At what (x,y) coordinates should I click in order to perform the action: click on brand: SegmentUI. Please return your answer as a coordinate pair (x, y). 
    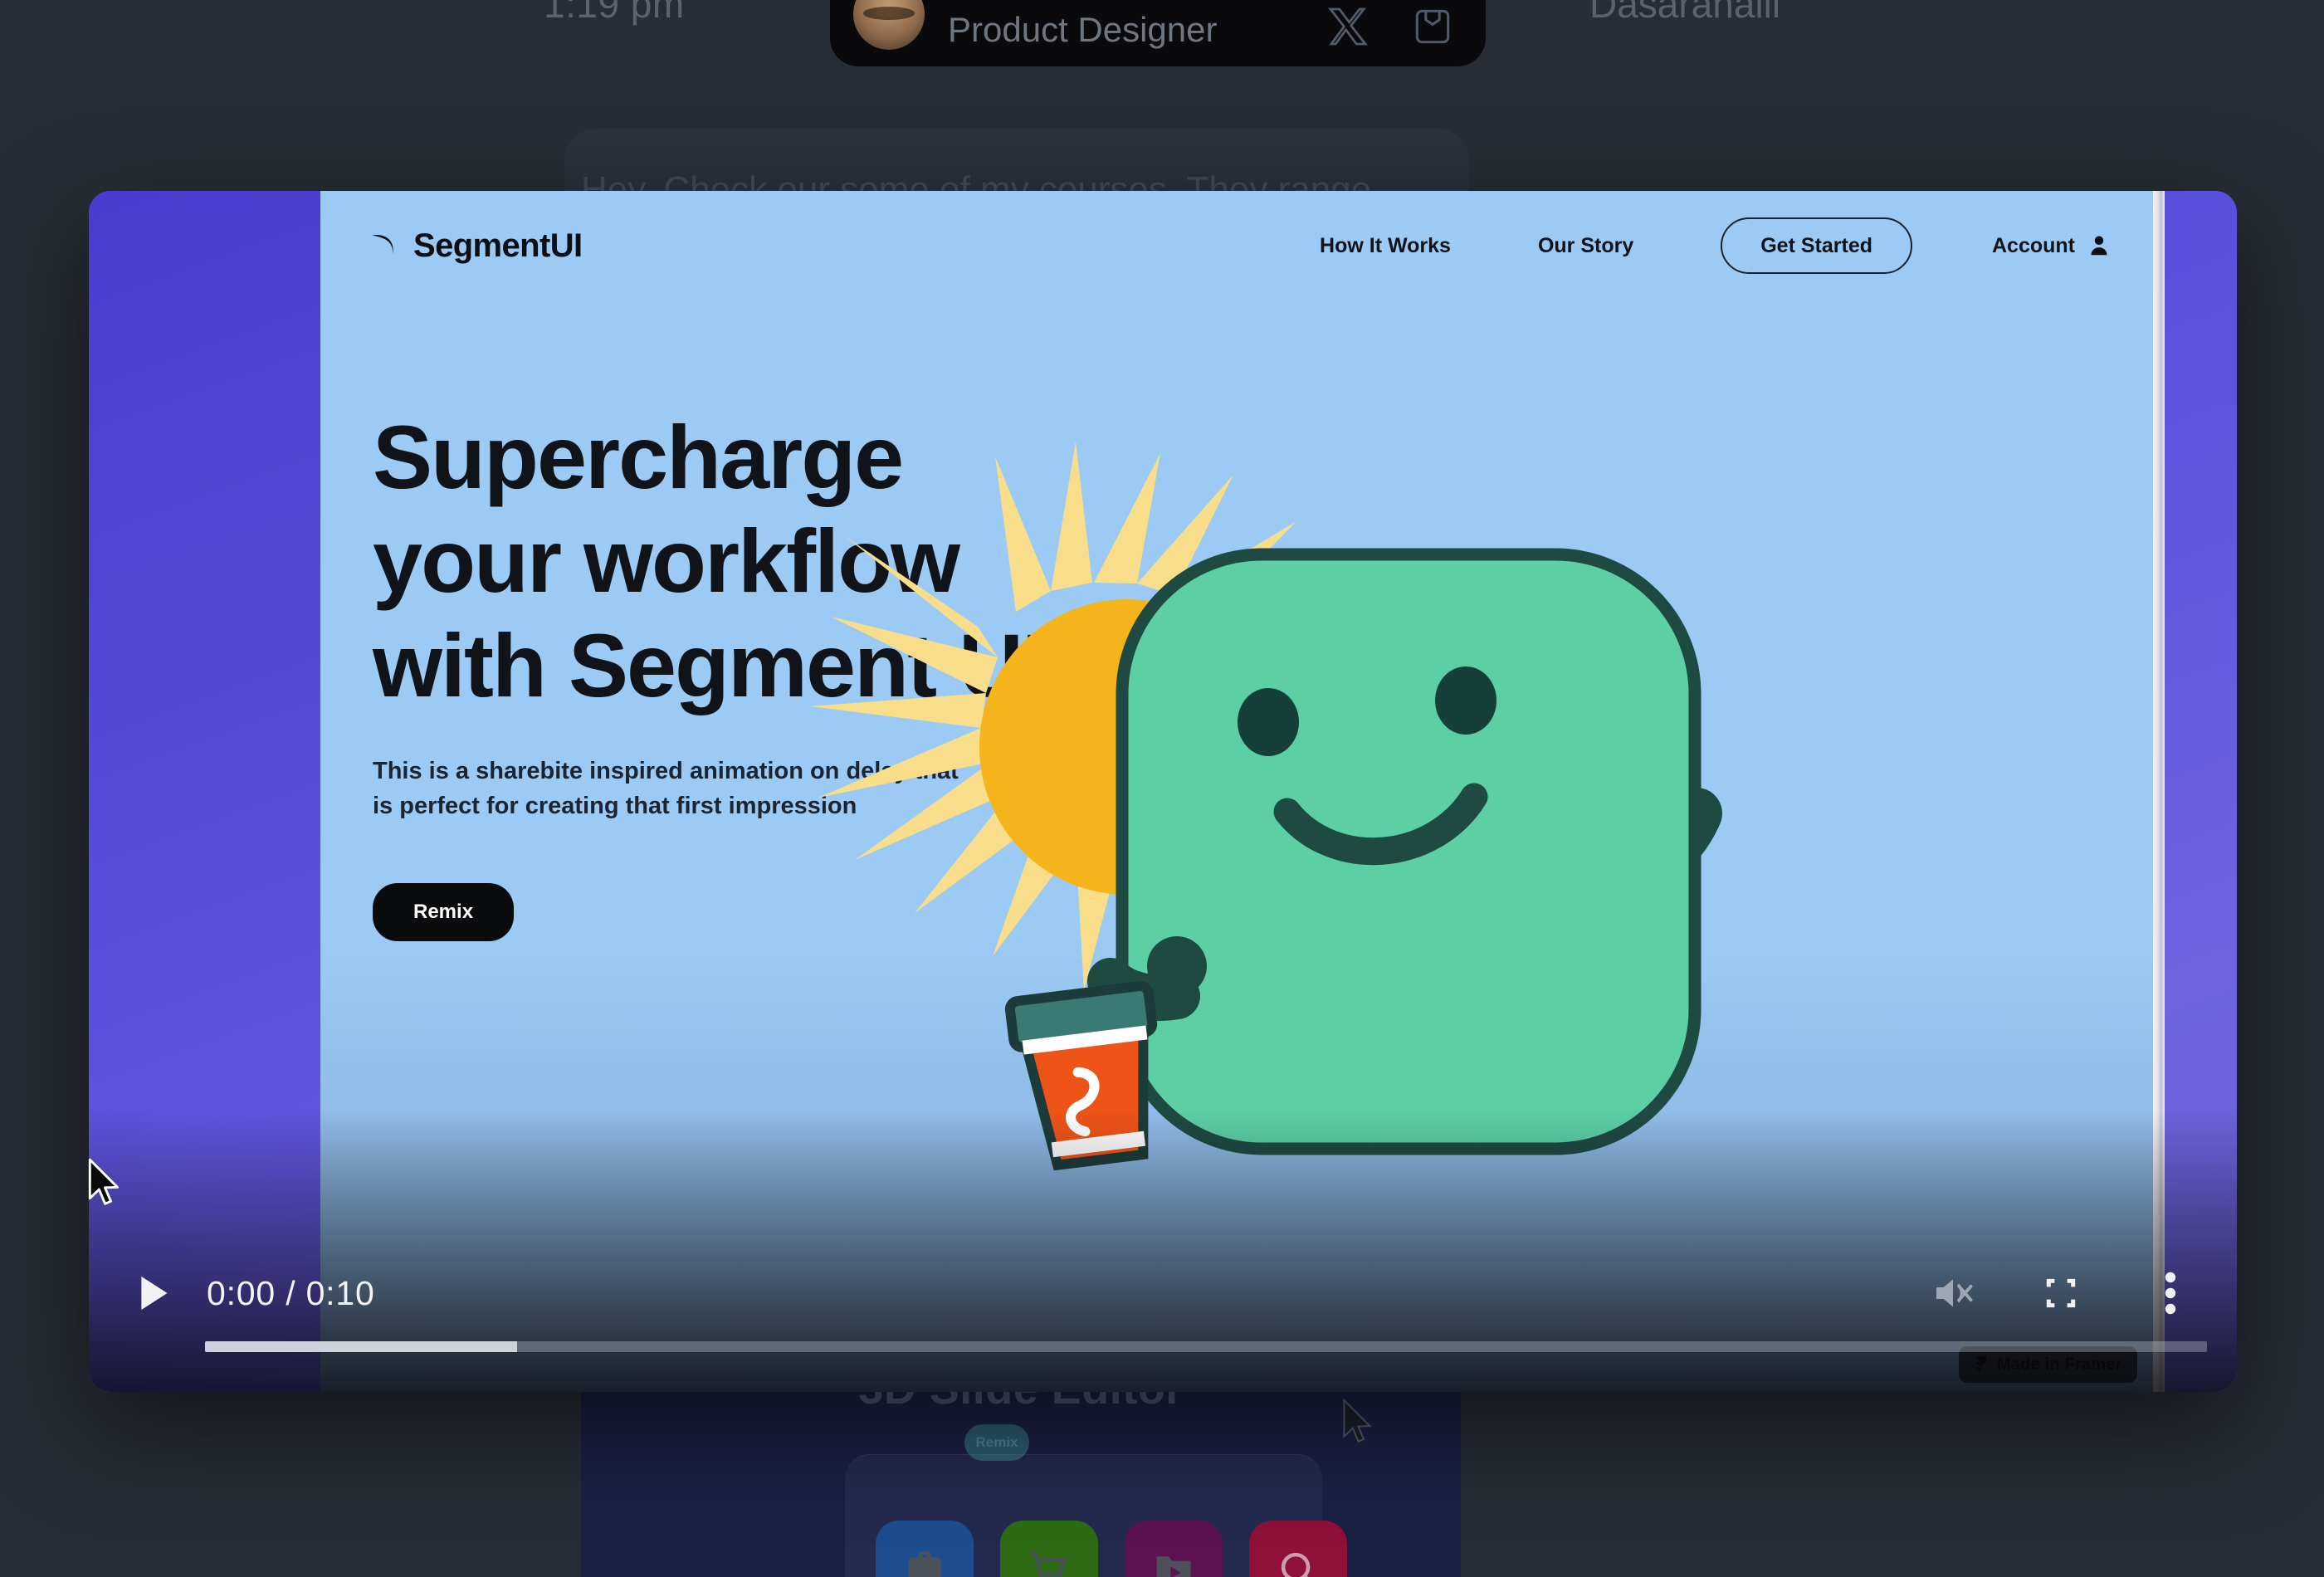
    Looking at the image, I should click on (475, 246).